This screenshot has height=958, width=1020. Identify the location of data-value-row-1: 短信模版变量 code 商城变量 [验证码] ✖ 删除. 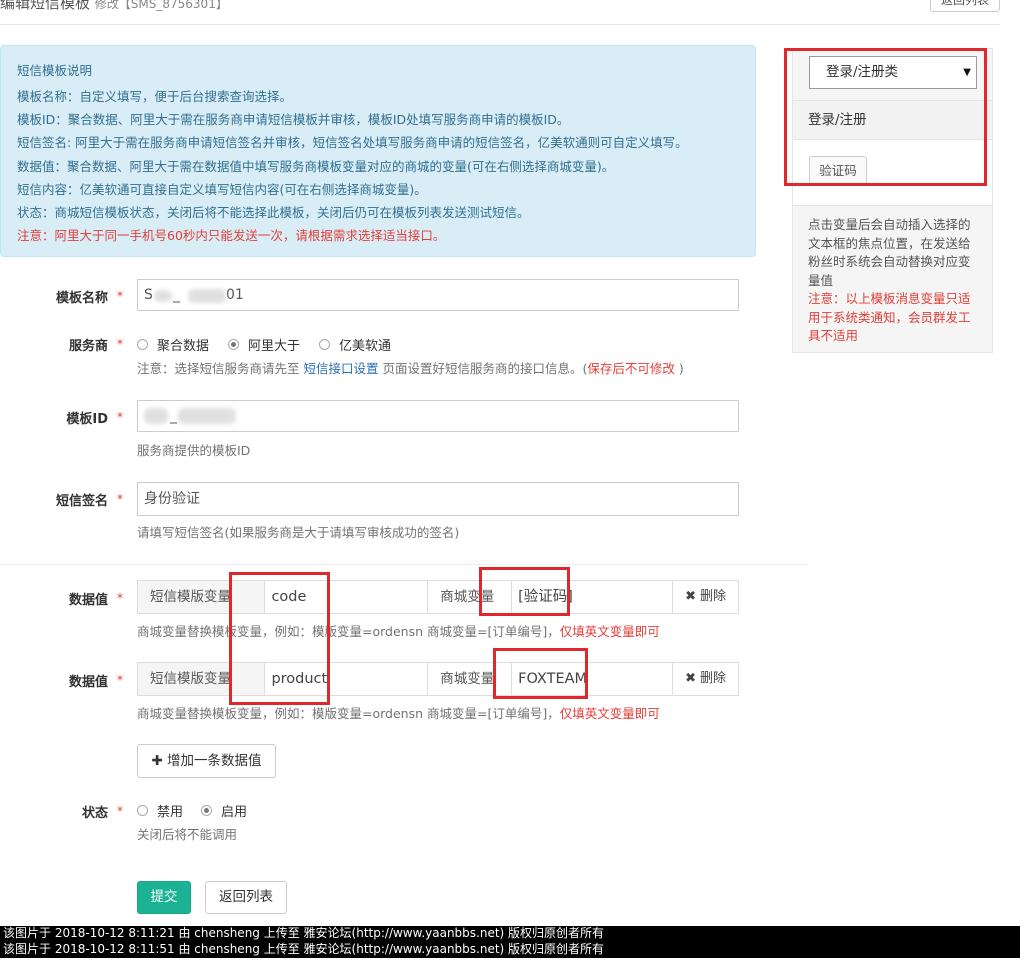
(438, 597).